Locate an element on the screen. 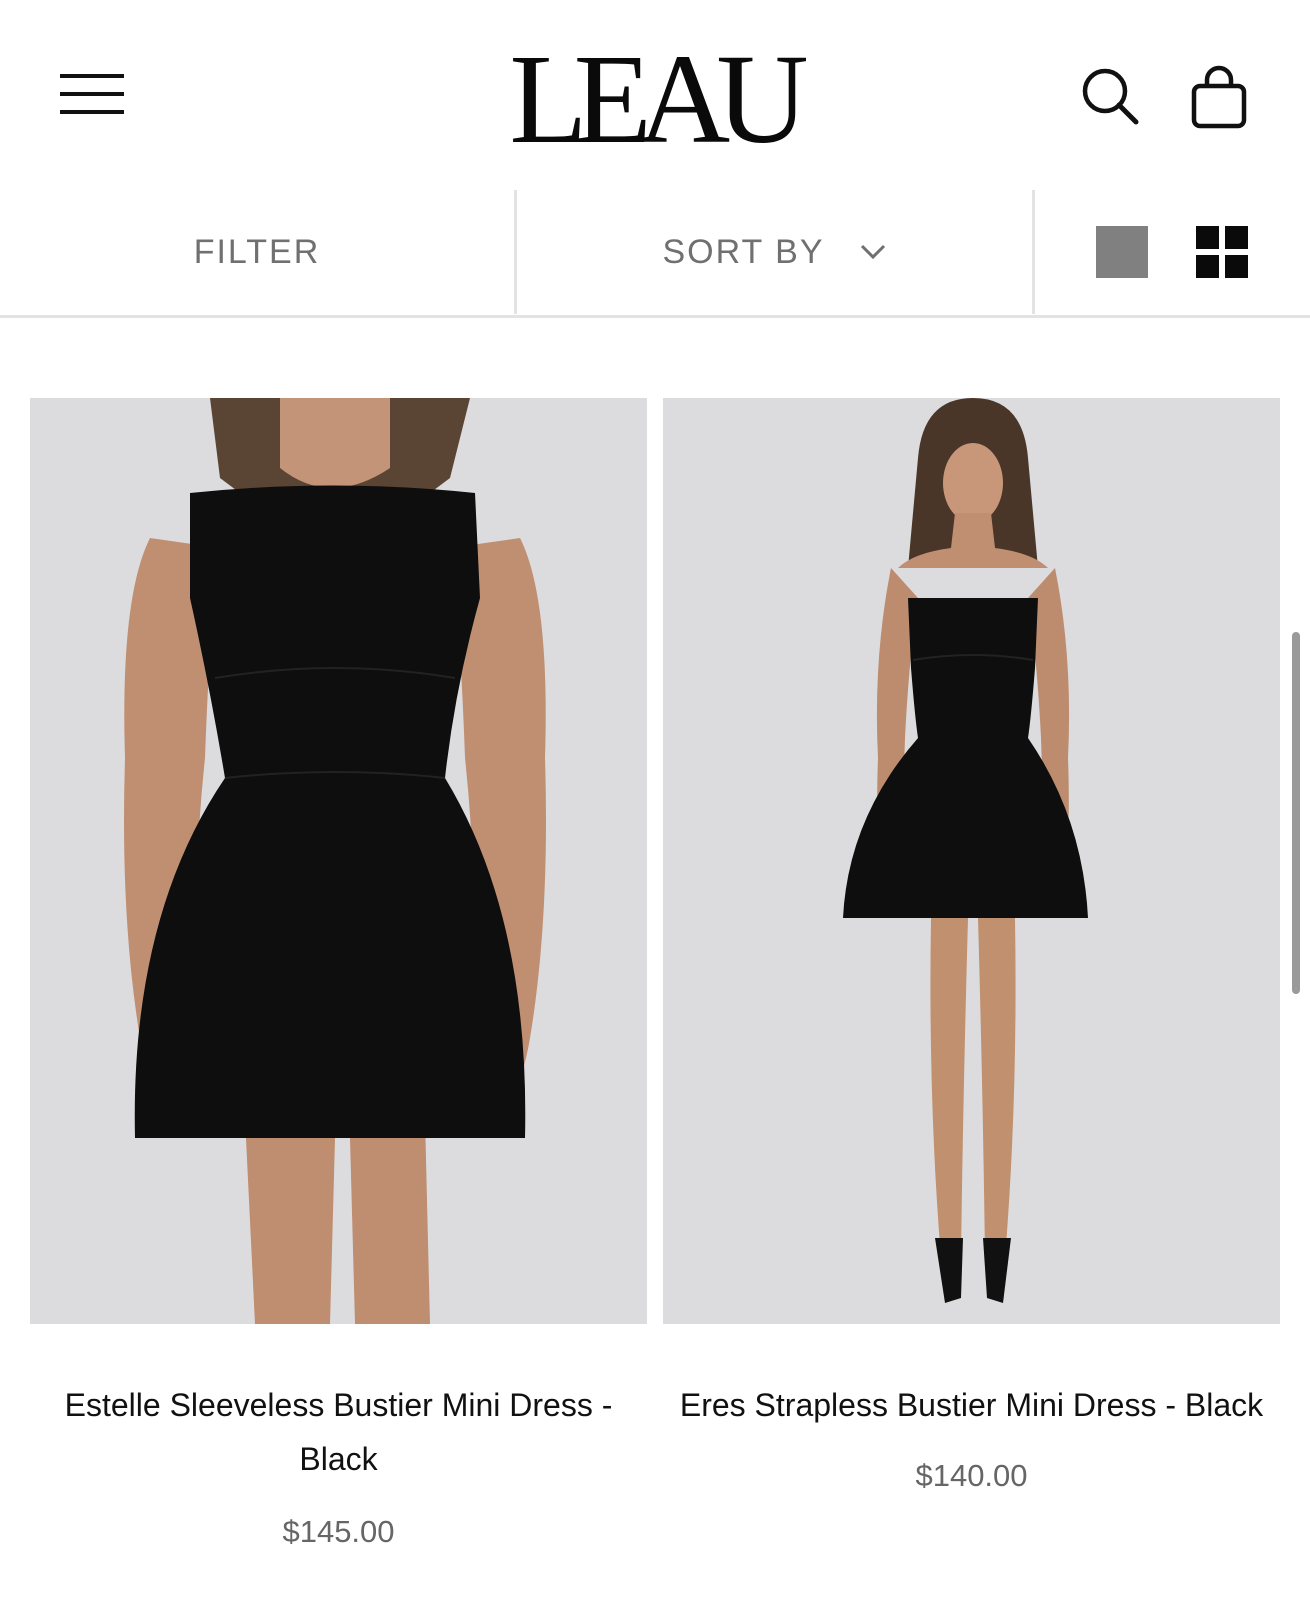 The width and height of the screenshot is (1310, 1600). svg-text: LEAU is located at coordinates (657, 97).